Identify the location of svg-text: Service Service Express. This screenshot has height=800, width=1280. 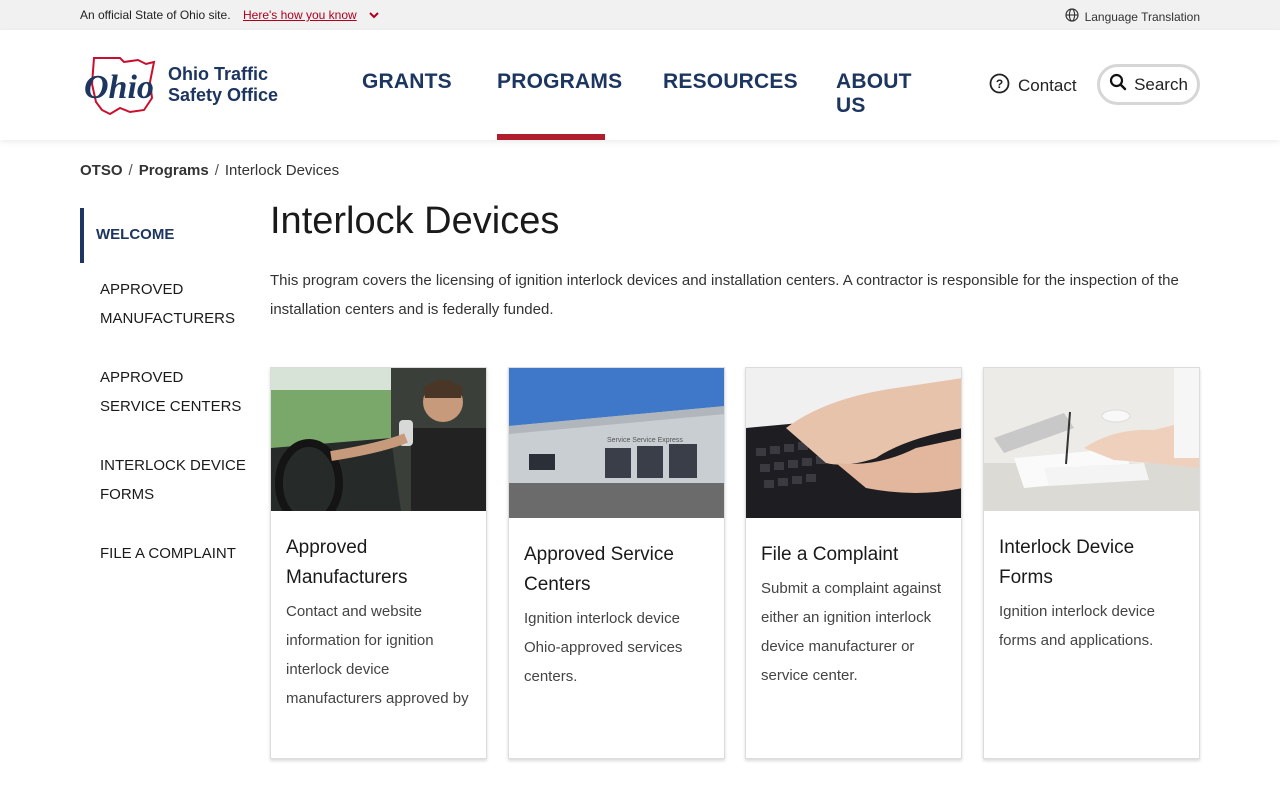
(645, 440).